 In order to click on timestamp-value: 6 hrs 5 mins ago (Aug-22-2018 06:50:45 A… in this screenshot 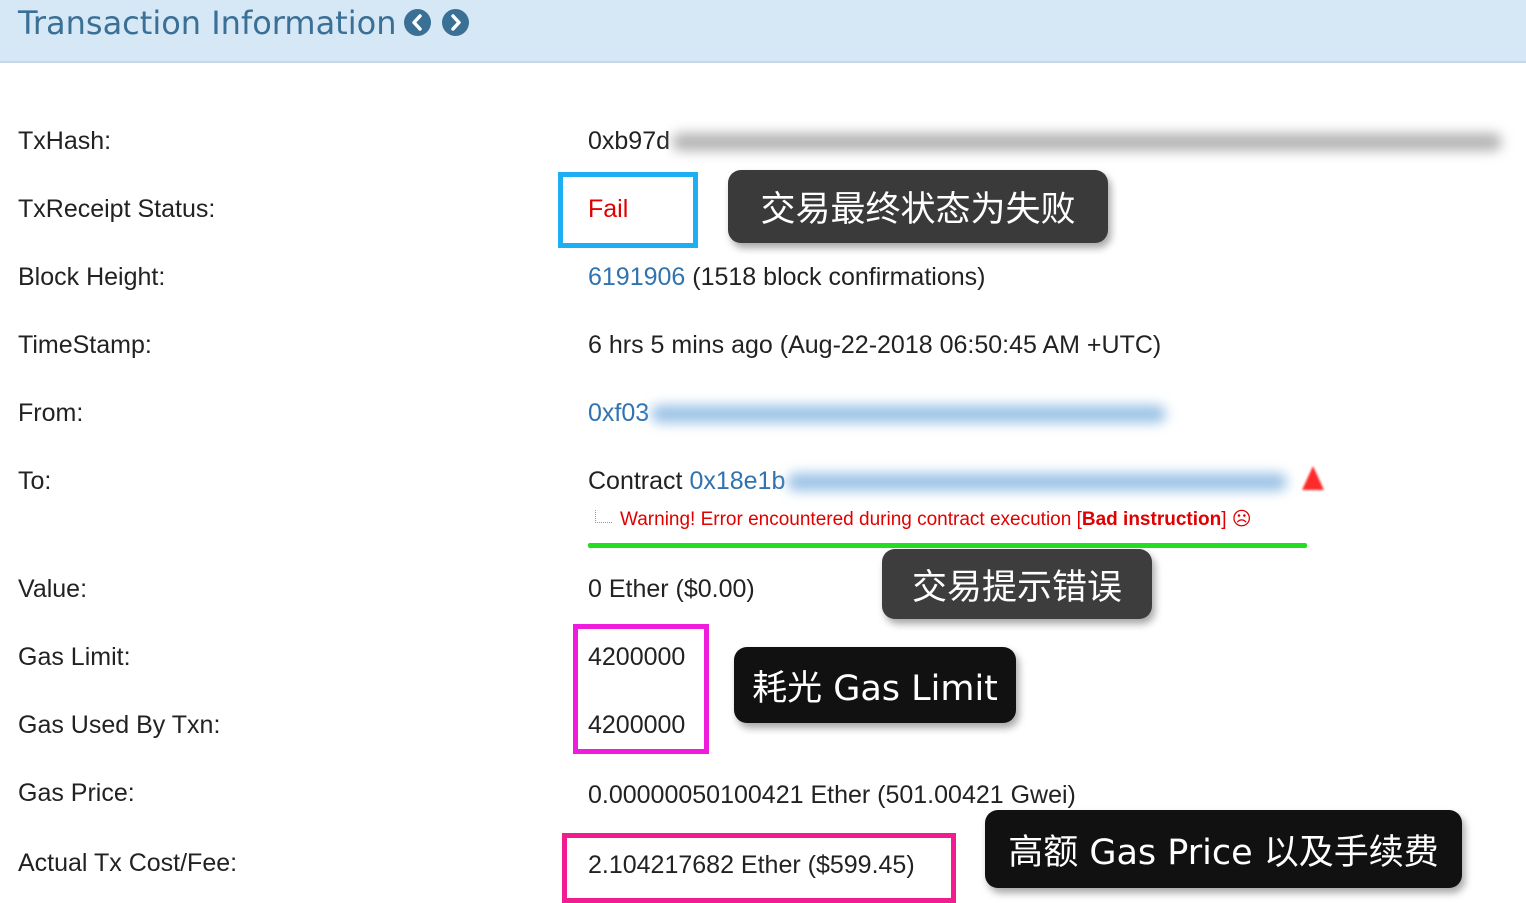, I will do `click(875, 345)`.